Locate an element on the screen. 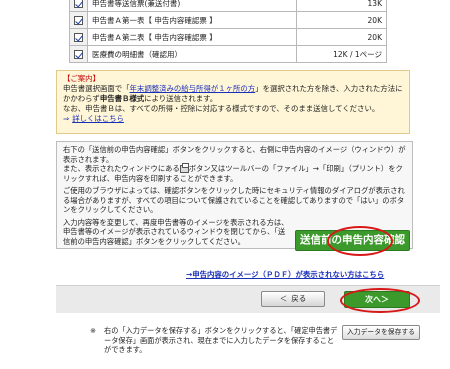  table-row: 医療費の明細書（確認用） 12K / 1ページ is located at coordinates (228, 54).